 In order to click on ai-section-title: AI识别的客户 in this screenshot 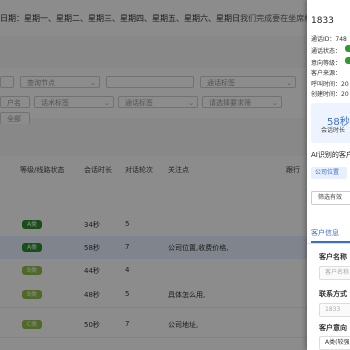, I will do `click(330, 155)`.